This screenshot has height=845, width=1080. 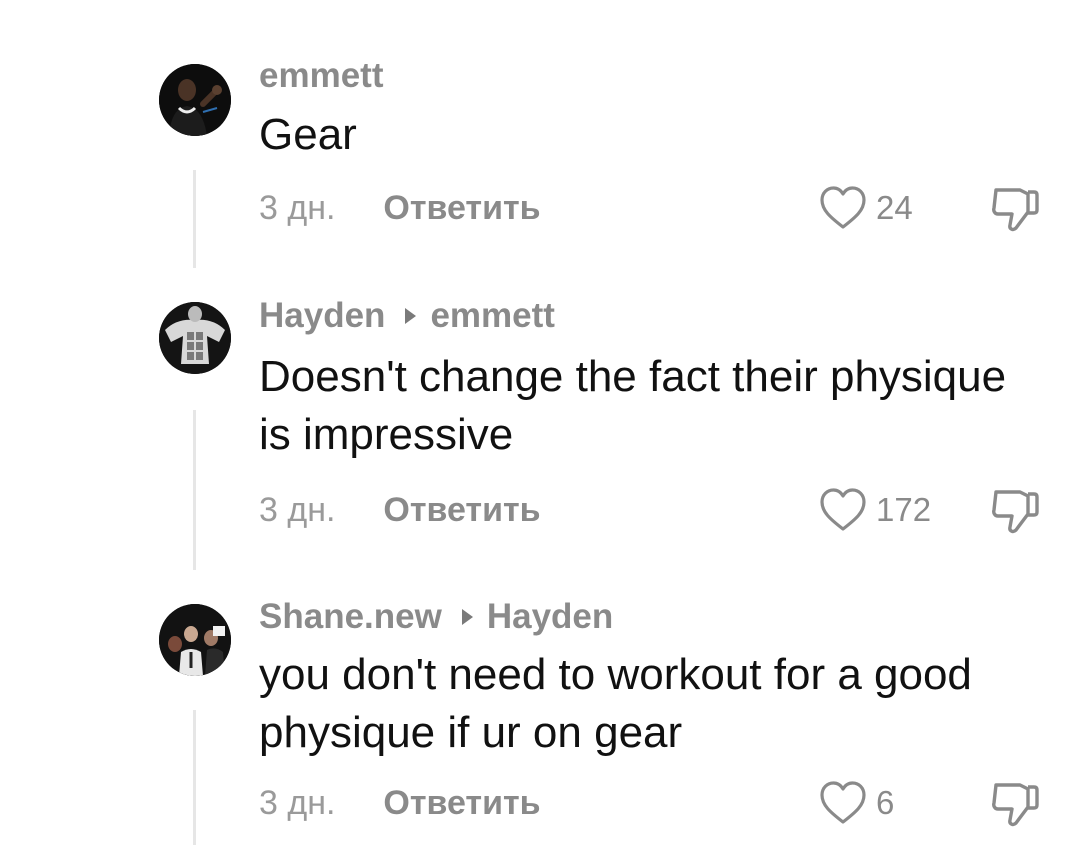 I want to click on author-name: Hayden, so click(x=322, y=316).